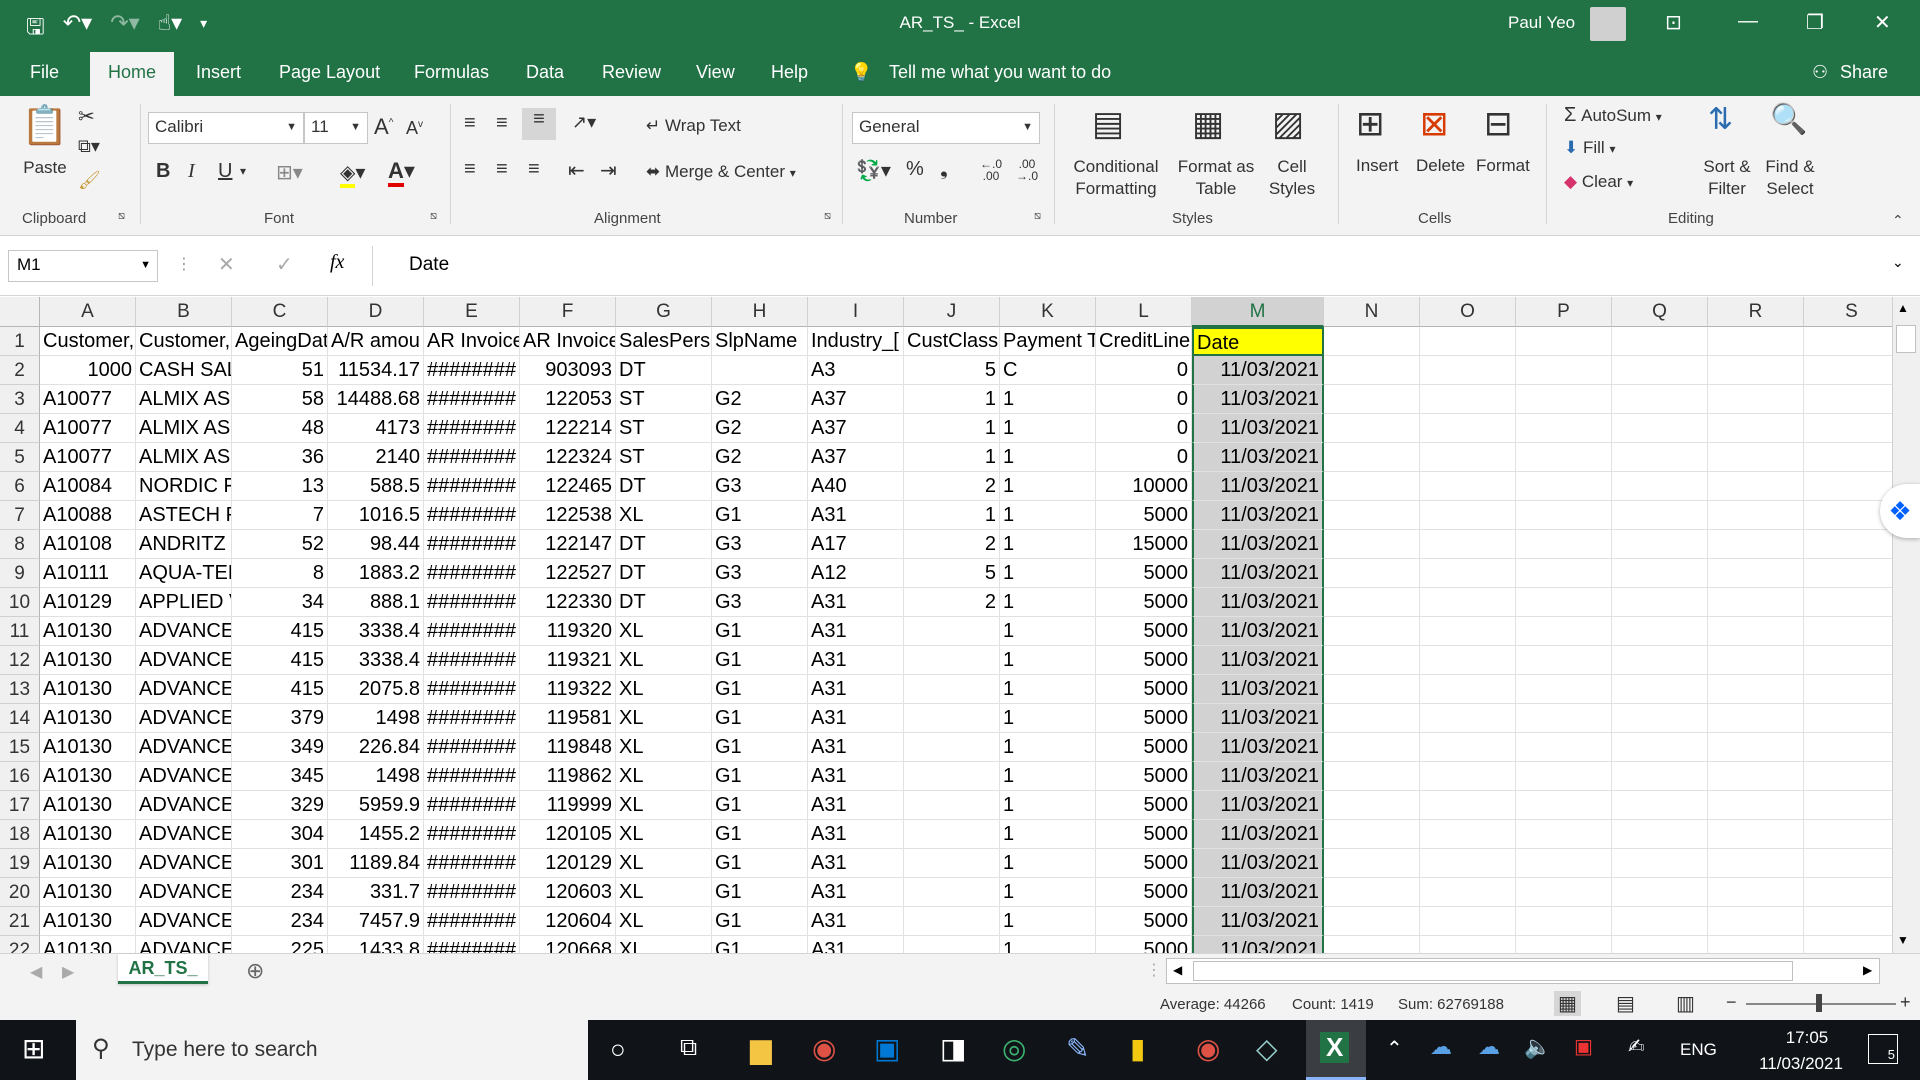 Image resolution: width=1920 pixels, height=1080 pixels. Describe the element at coordinates (1906, 339) in the screenshot. I see `scroll-thumb` at that location.